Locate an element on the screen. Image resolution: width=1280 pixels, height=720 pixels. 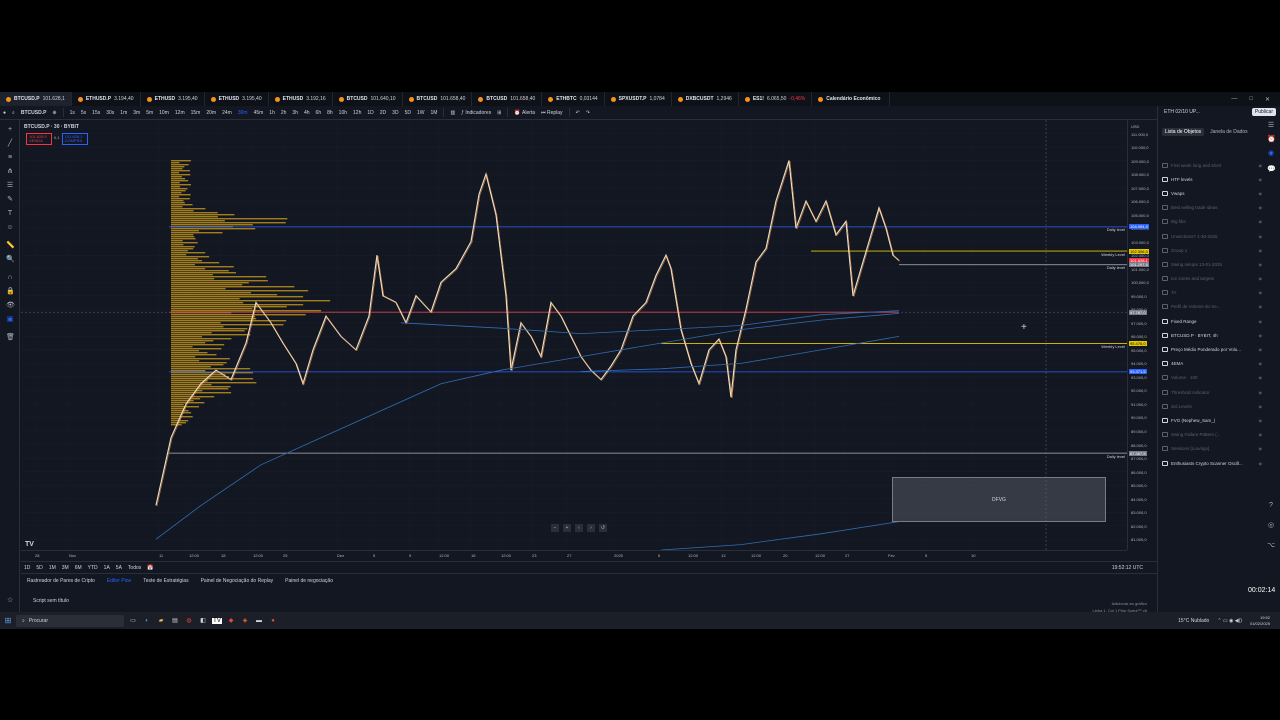
zoom-icon: 🔍 is located at coordinates (10, 260).